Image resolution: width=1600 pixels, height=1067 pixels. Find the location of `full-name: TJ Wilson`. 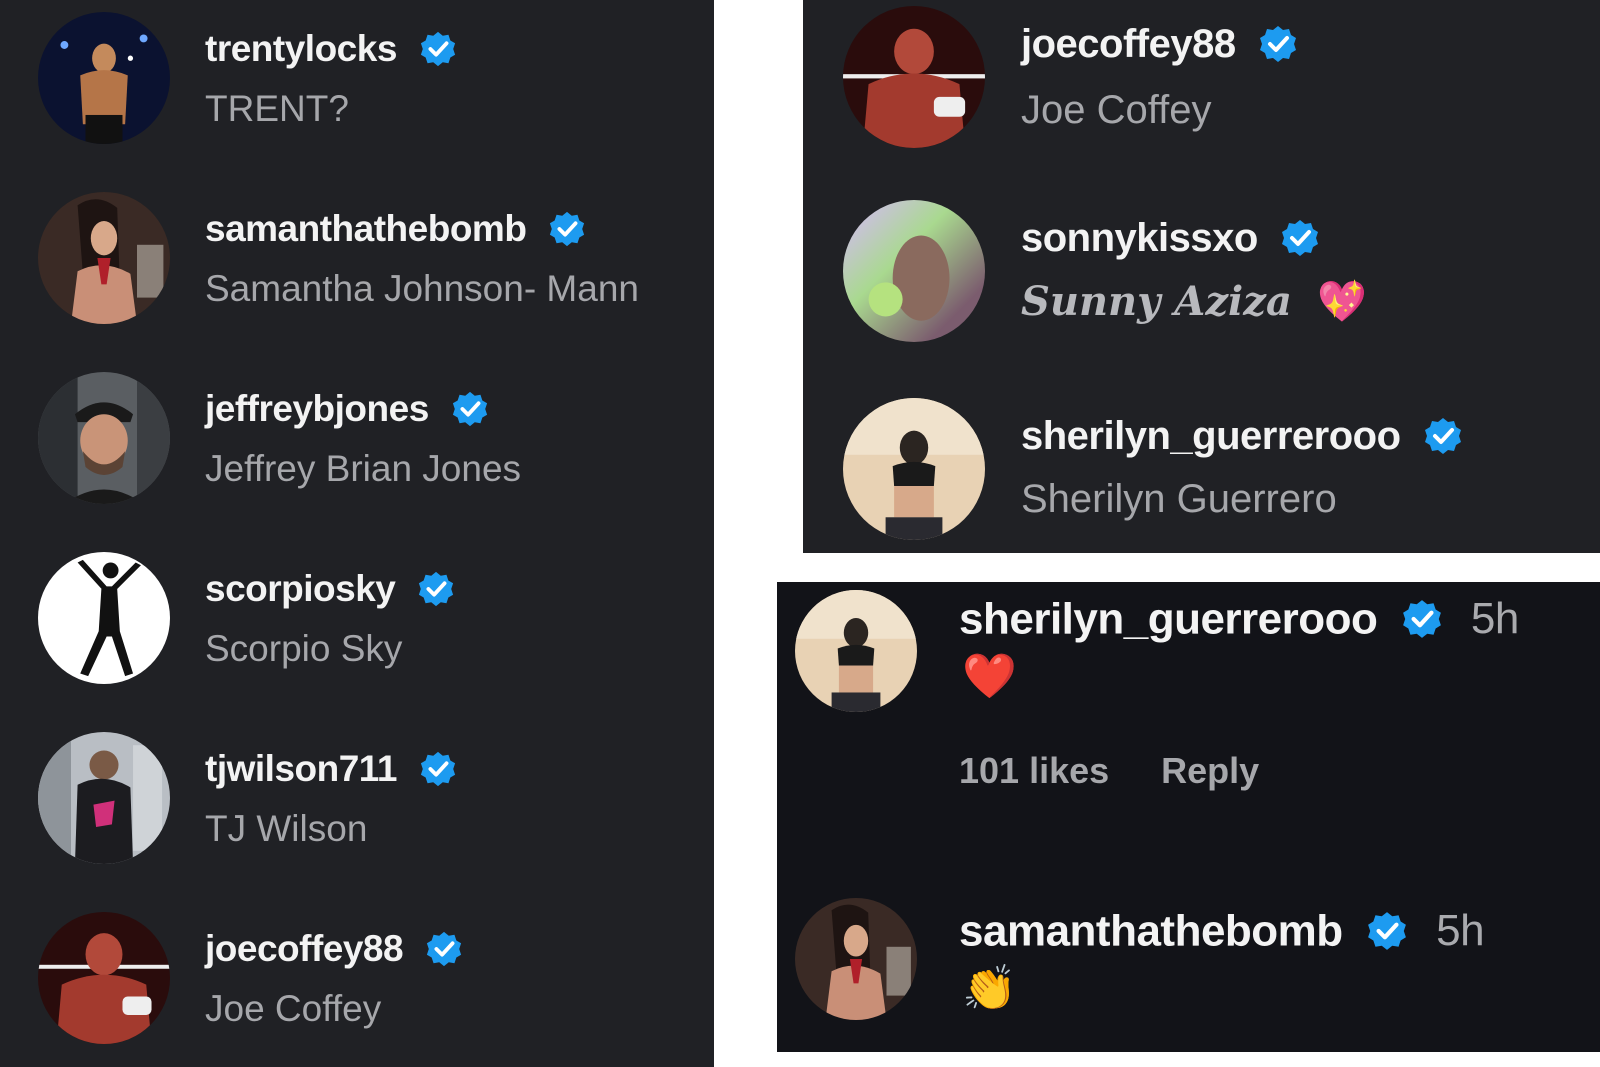

full-name: TJ Wilson is located at coordinates (286, 828).